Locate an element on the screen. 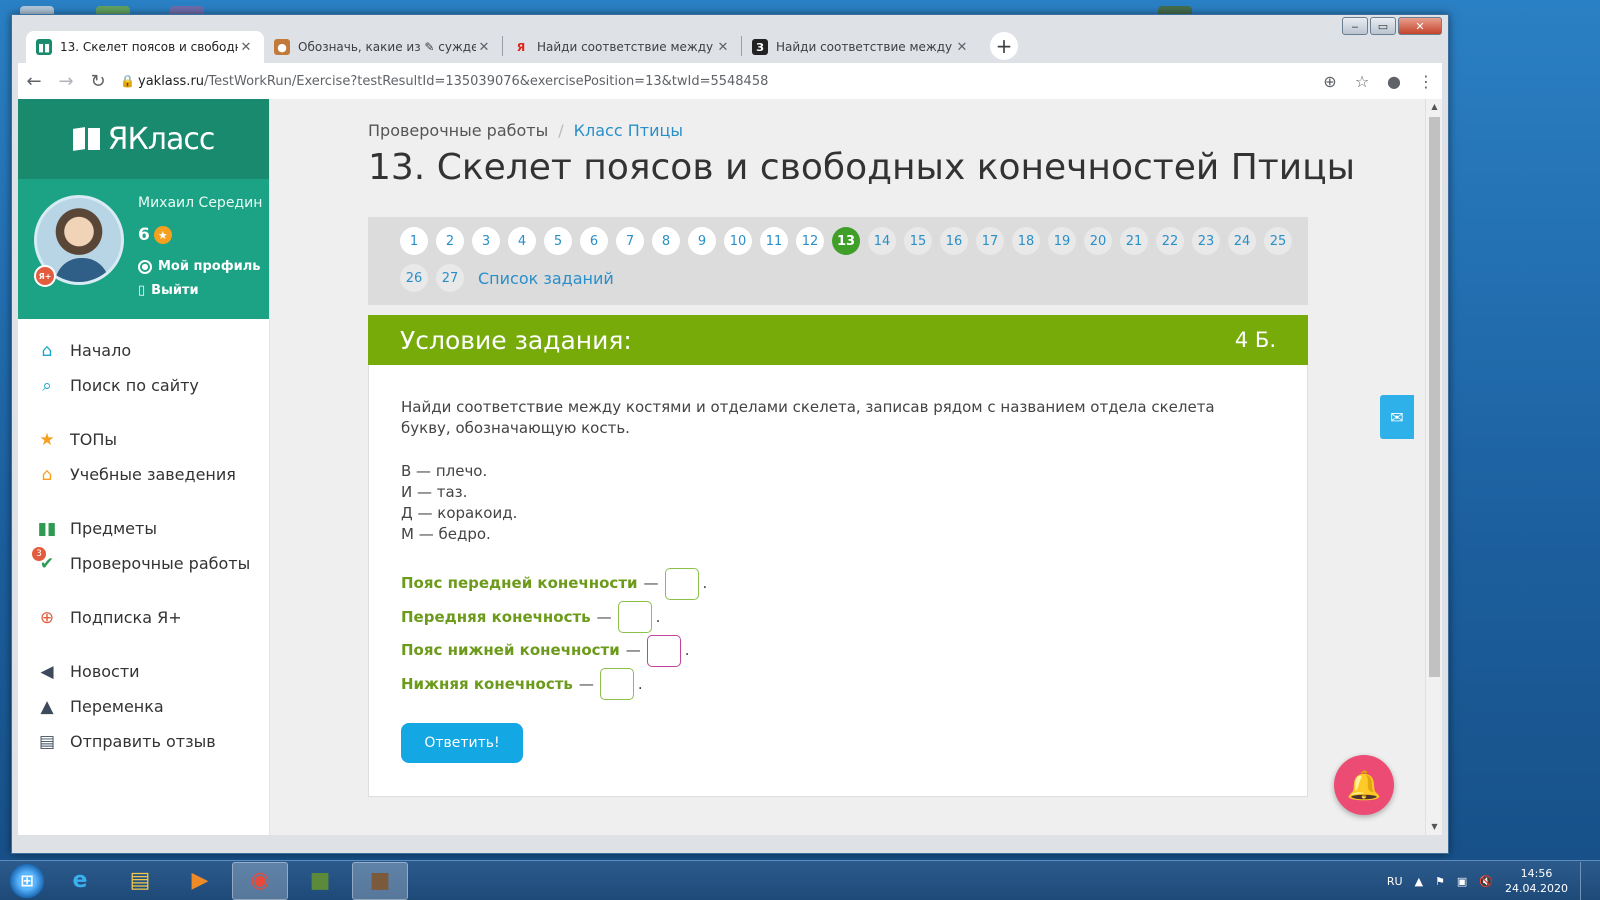 This screenshot has width=1600, height=900. network-icon: ▣ is located at coordinates (1462, 881).